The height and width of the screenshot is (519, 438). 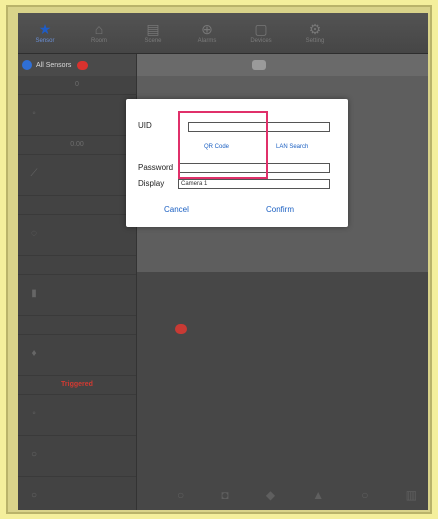 I want to click on delete-icon: ▥, so click(x=411, y=495).